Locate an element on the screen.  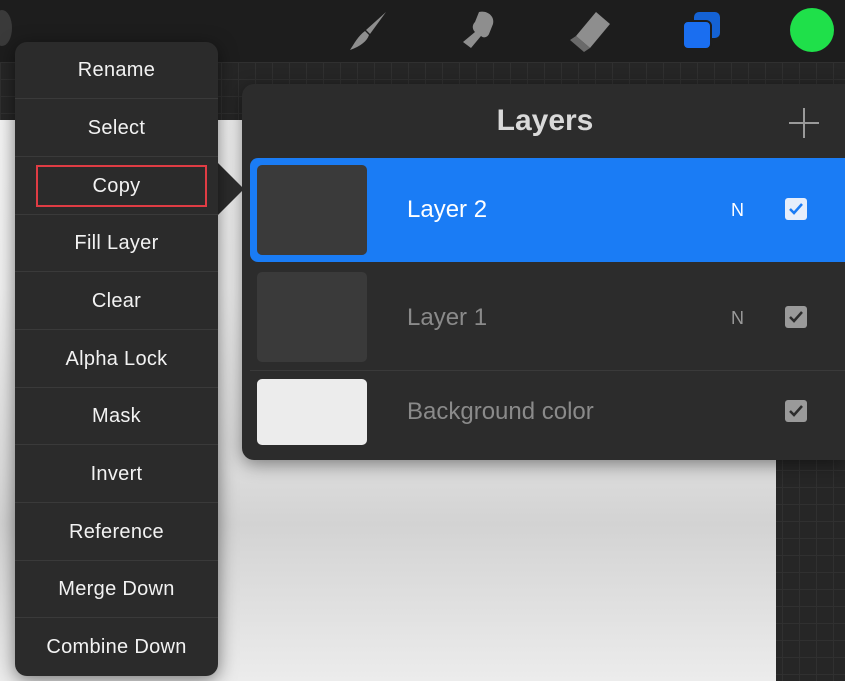
eraser-icon is located at coordinates (590, 32).